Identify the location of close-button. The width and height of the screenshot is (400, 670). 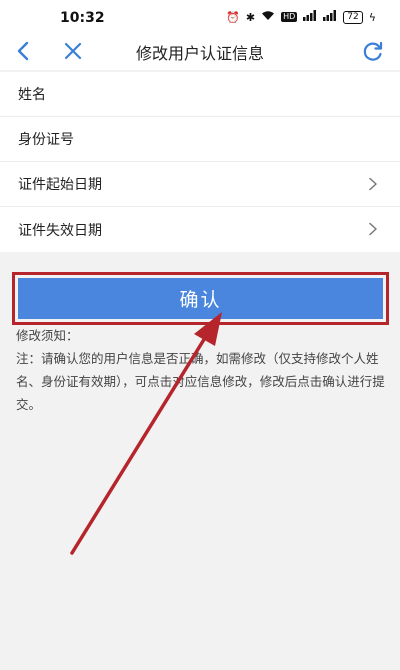
(73, 51).